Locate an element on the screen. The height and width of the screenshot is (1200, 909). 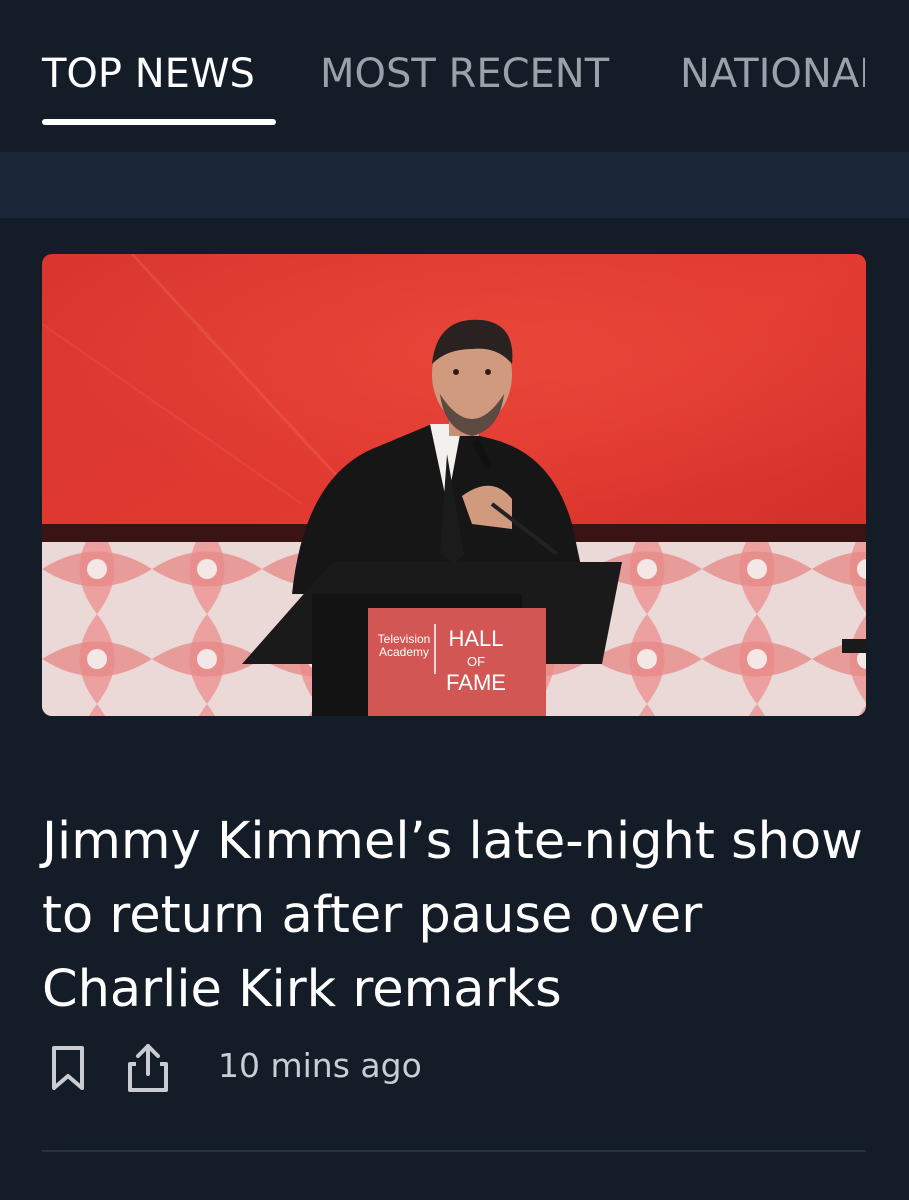
svg-text: OF is located at coordinates (476, 661).